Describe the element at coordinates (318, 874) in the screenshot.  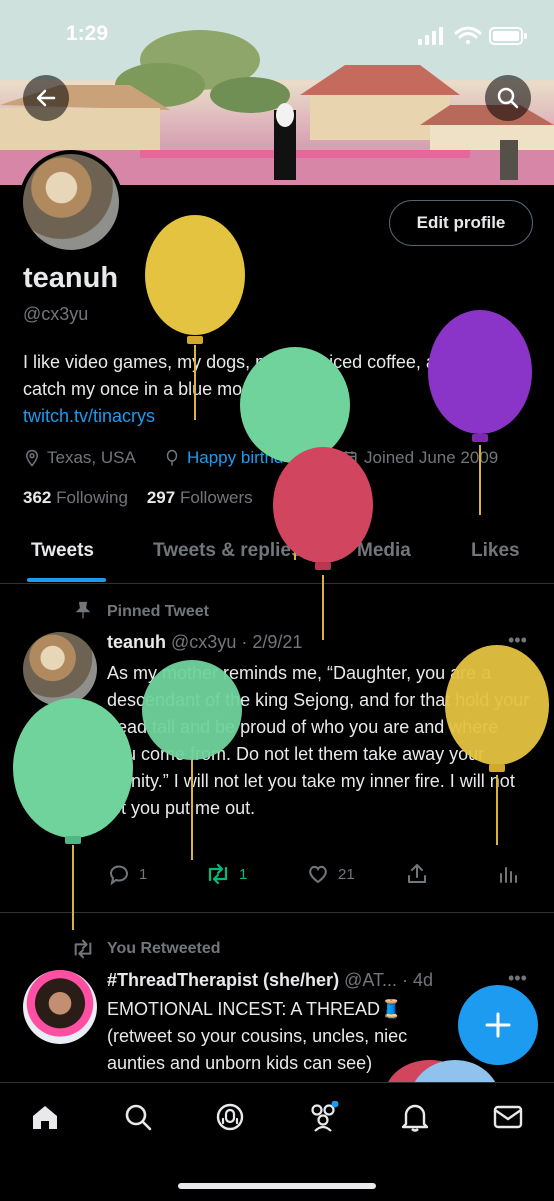
I see `like-icon` at that location.